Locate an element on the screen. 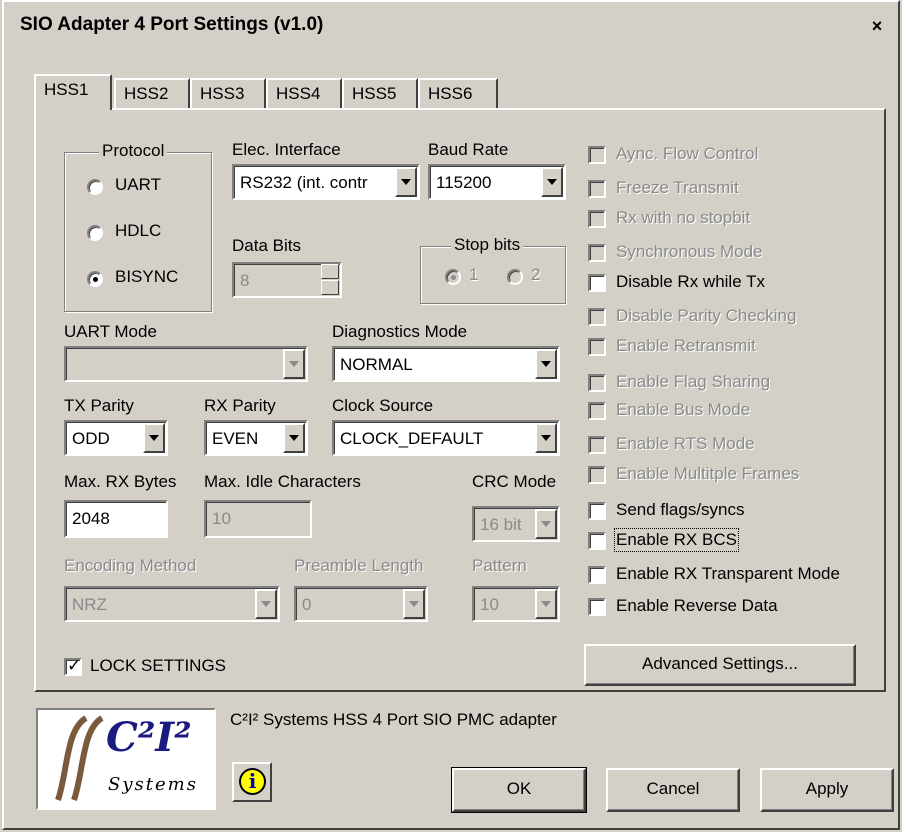 The height and width of the screenshot is (832, 902). spin-up-icon is located at coordinates (330, 271).